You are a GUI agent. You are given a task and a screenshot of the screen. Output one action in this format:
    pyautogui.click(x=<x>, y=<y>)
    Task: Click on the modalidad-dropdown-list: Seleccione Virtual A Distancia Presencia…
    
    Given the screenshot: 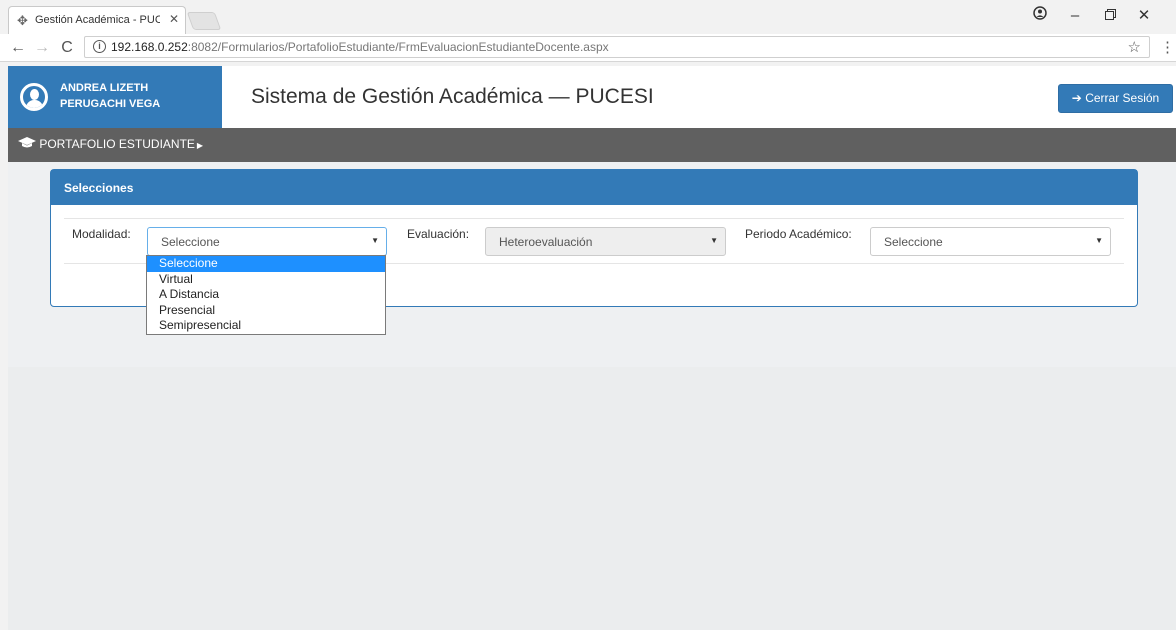 What is the action you would take?
    pyautogui.click(x=266, y=295)
    